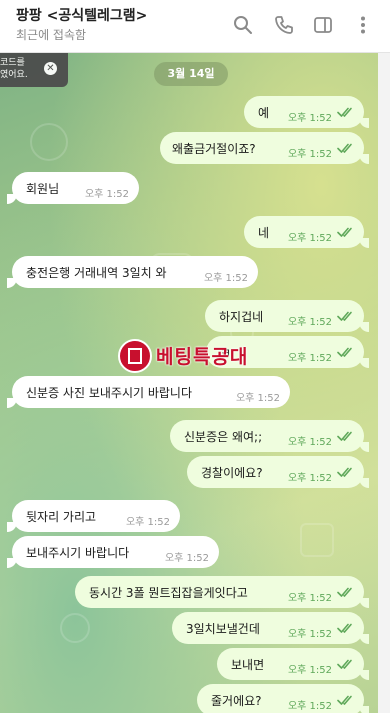 The width and height of the screenshot is (390, 713). What do you see at coordinates (232, 473) in the screenshot?
I see `message-text: 경찰이에요?` at bounding box center [232, 473].